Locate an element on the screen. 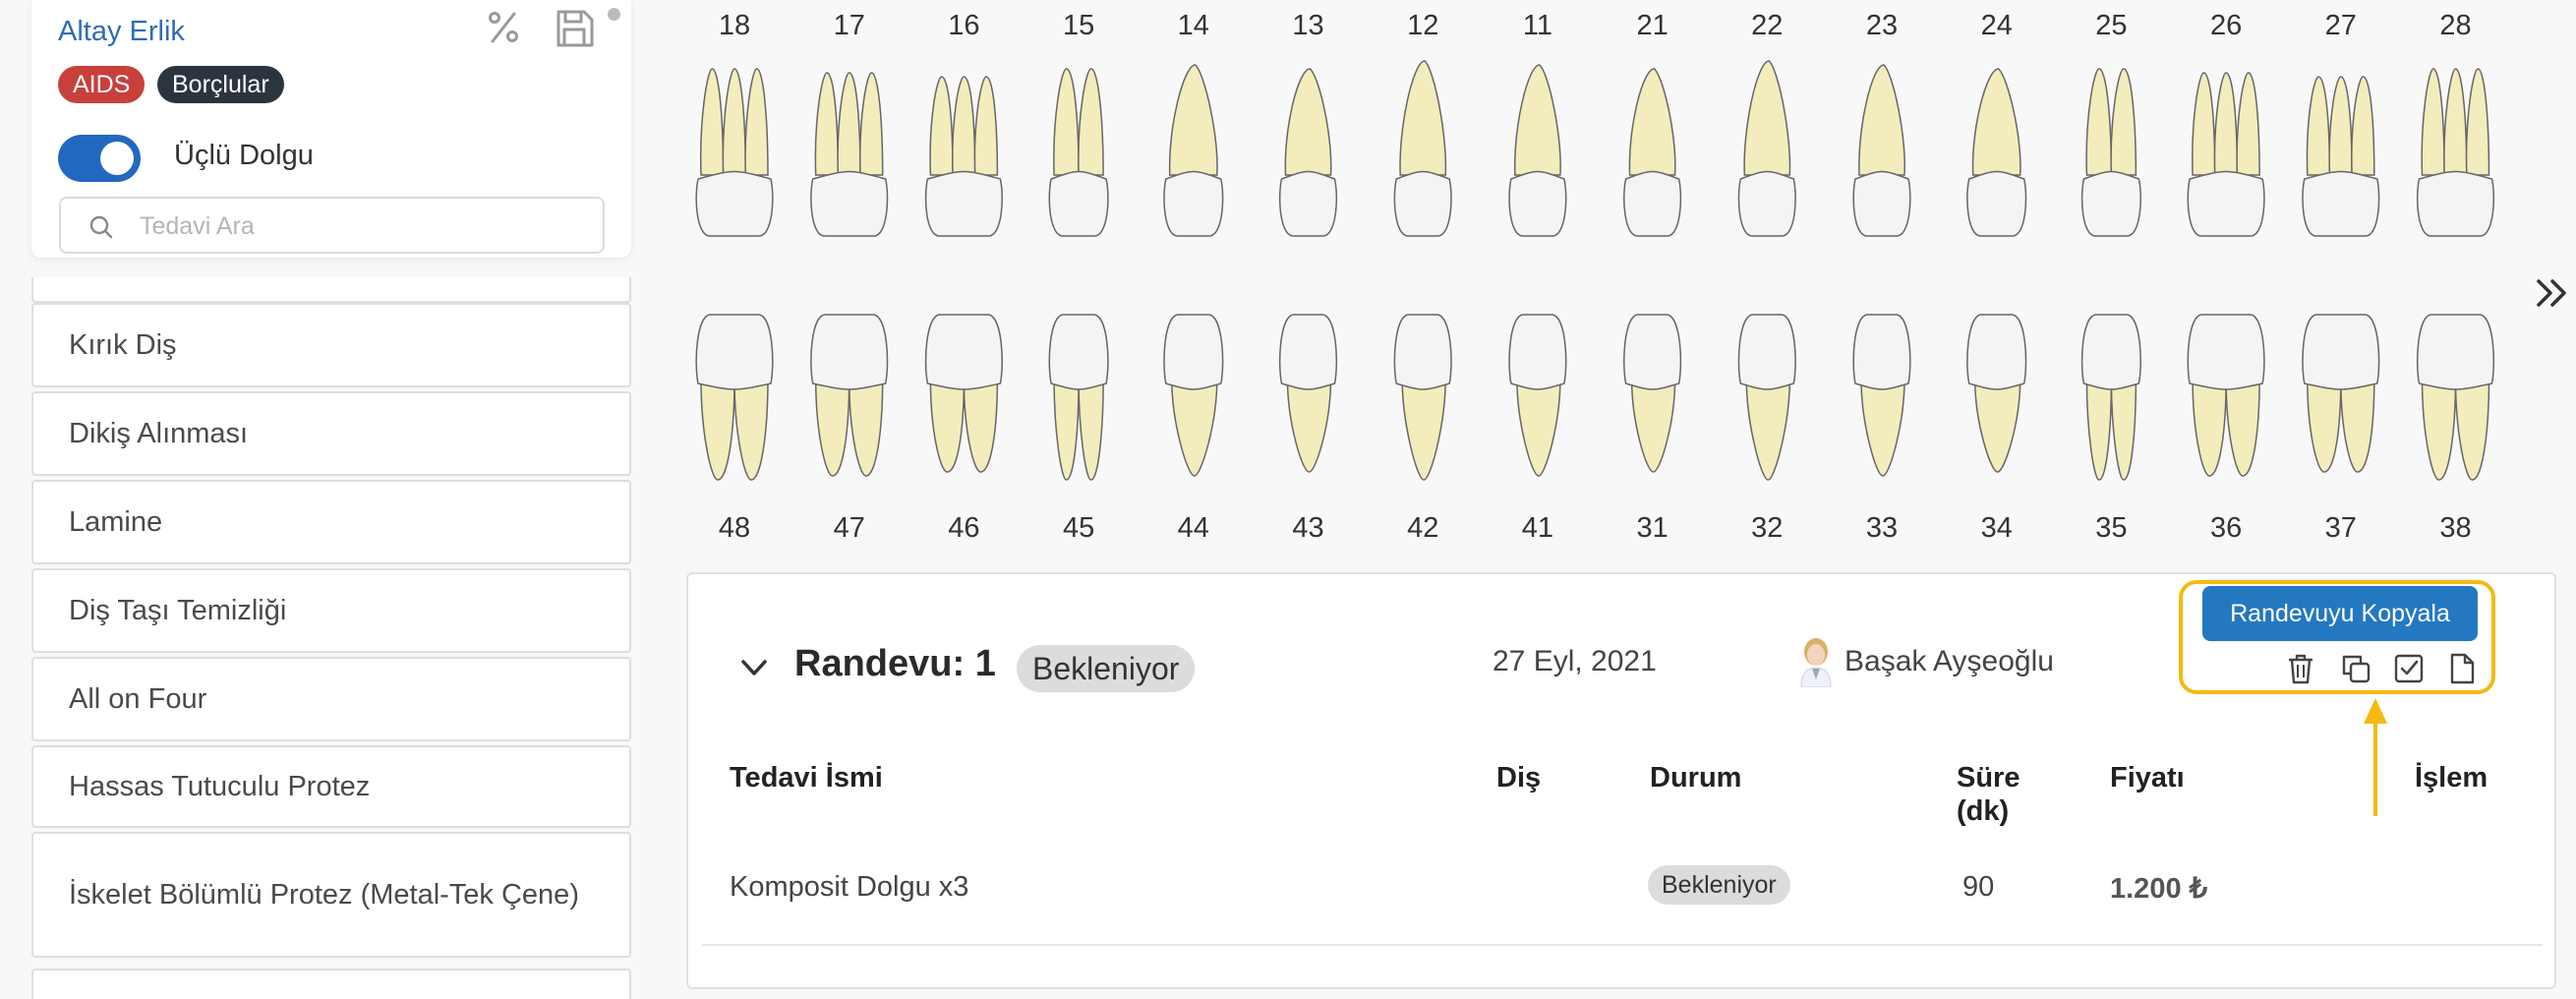 The image size is (2576, 999). appointment-date: 27 Eyl, 2021 is located at coordinates (1575, 661).